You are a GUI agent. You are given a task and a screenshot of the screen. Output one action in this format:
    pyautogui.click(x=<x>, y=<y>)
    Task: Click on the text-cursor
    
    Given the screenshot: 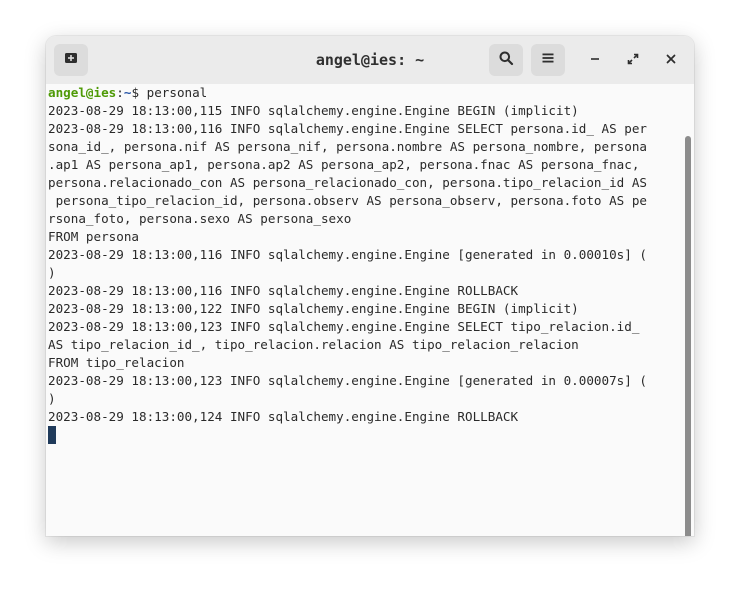 What is the action you would take?
    pyautogui.click(x=52, y=435)
    